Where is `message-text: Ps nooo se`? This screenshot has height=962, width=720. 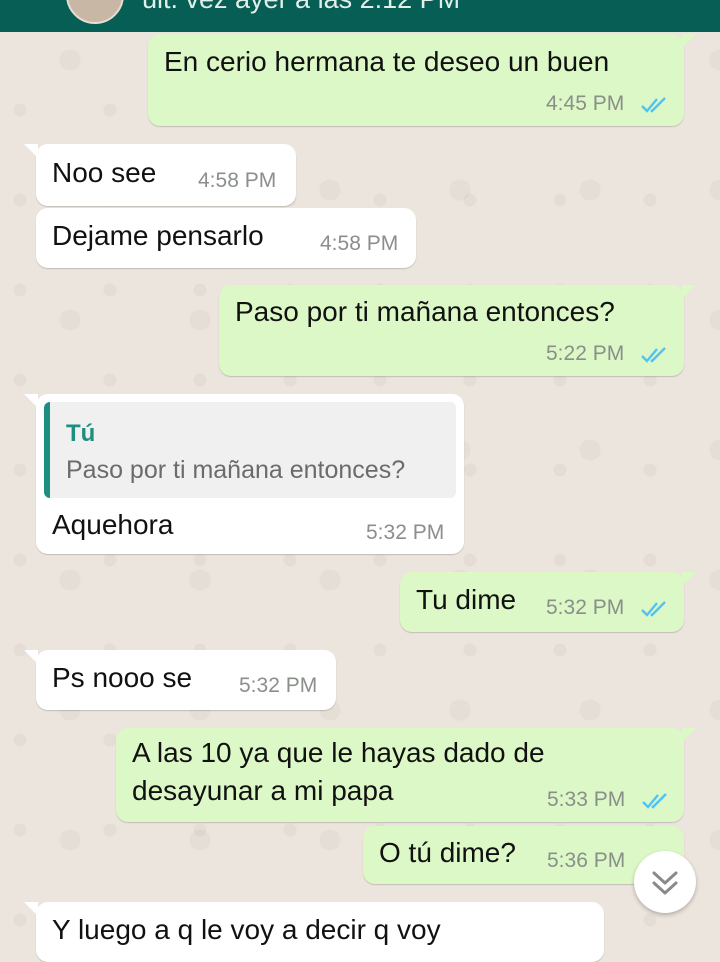 message-text: Ps nooo se is located at coordinates (122, 677).